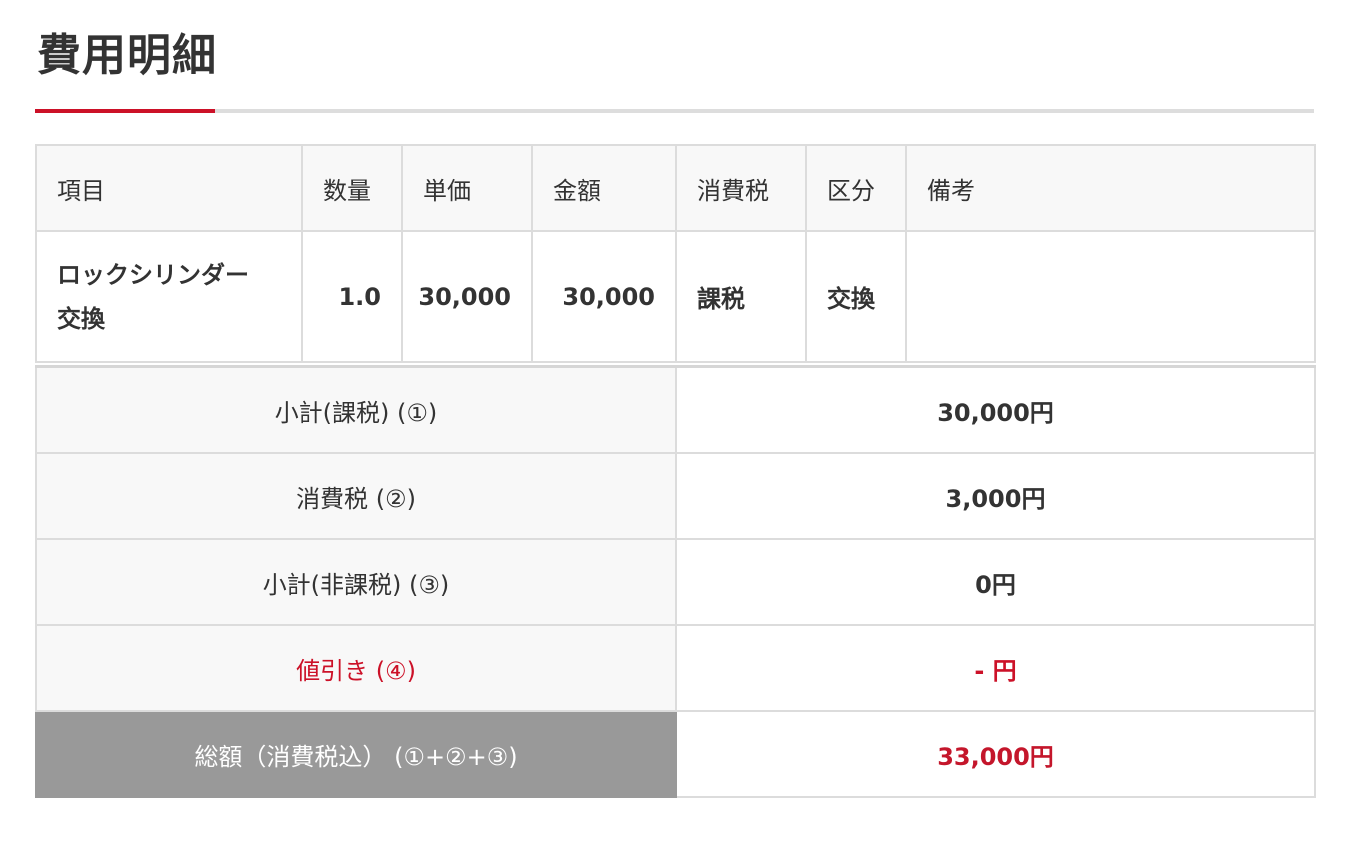 The height and width of the screenshot is (857, 1347). Describe the element at coordinates (1110, 296) in the screenshot. I see `remarks-cell` at that location.